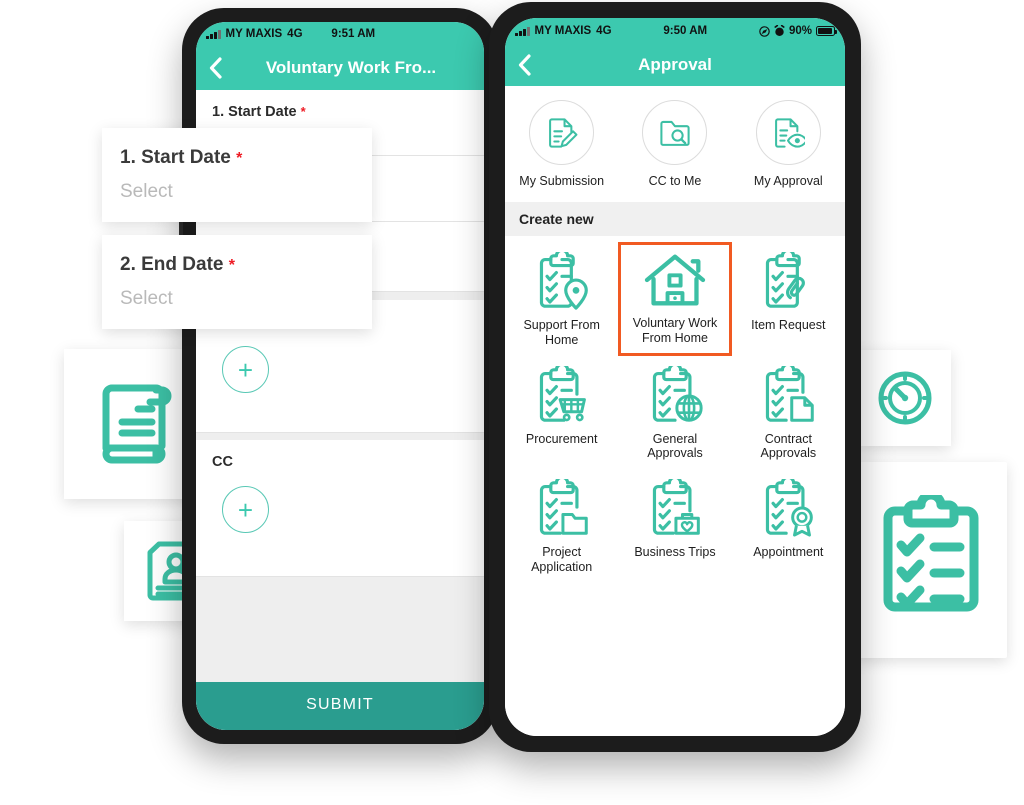  I want to click on grid-item-voluntary-work-from-home: Voluntary Work From Home, so click(675, 299).